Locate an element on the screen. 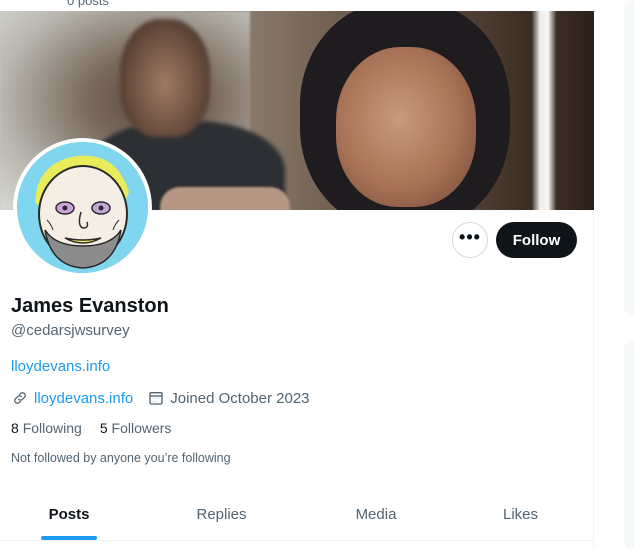 The height and width of the screenshot is (549, 634). banner-figure-head is located at coordinates (165, 78).